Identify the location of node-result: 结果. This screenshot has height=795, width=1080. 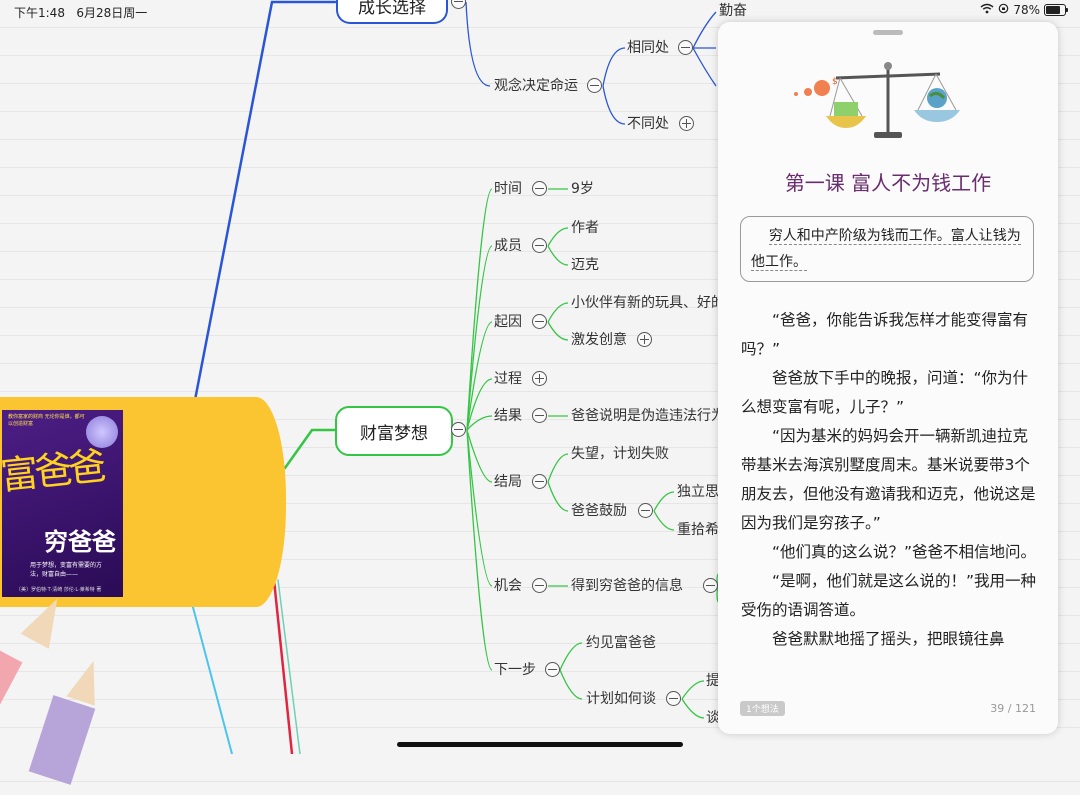
(508, 416).